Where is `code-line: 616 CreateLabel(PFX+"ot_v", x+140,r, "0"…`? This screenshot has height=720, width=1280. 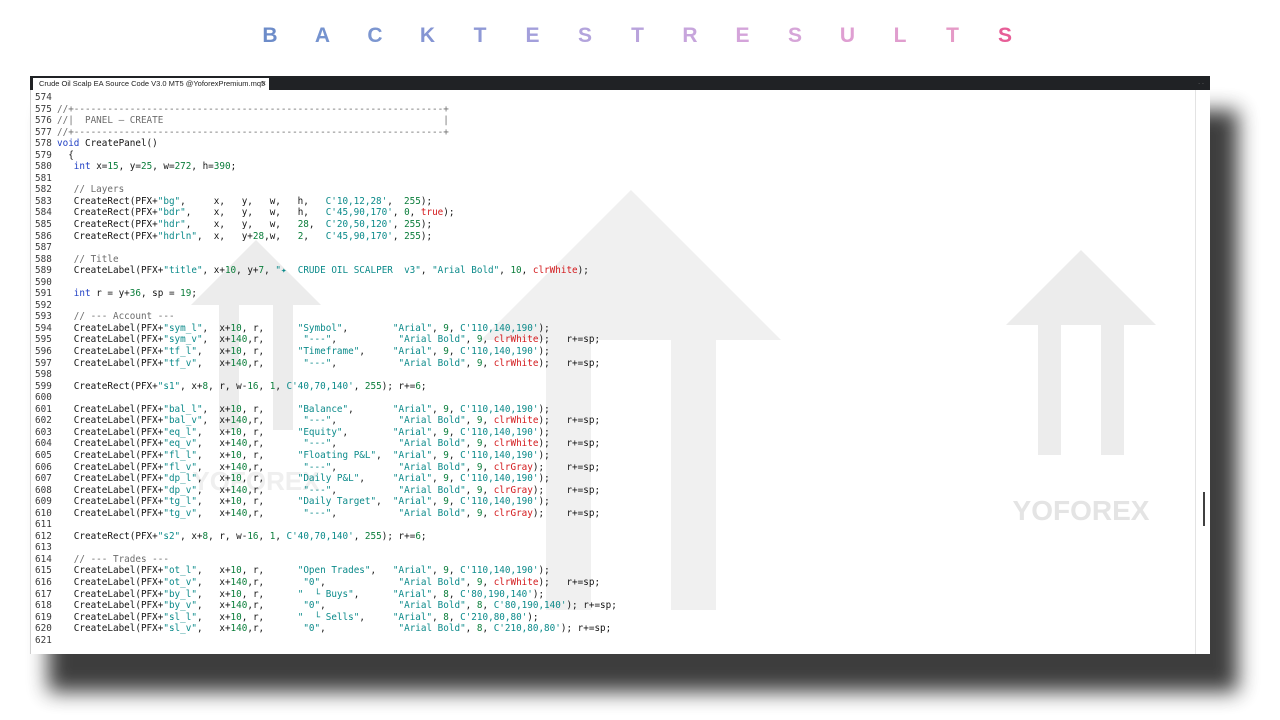 code-line: 616 CreateLabel(PFX+"ot_v", x+140,r, "0"… is located at coordinates (614, 583).